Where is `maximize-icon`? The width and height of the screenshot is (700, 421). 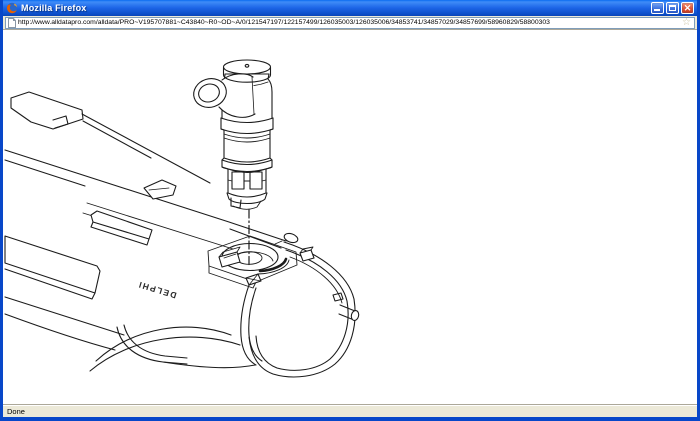
maximize-icon is located at coordinates (672, 8).